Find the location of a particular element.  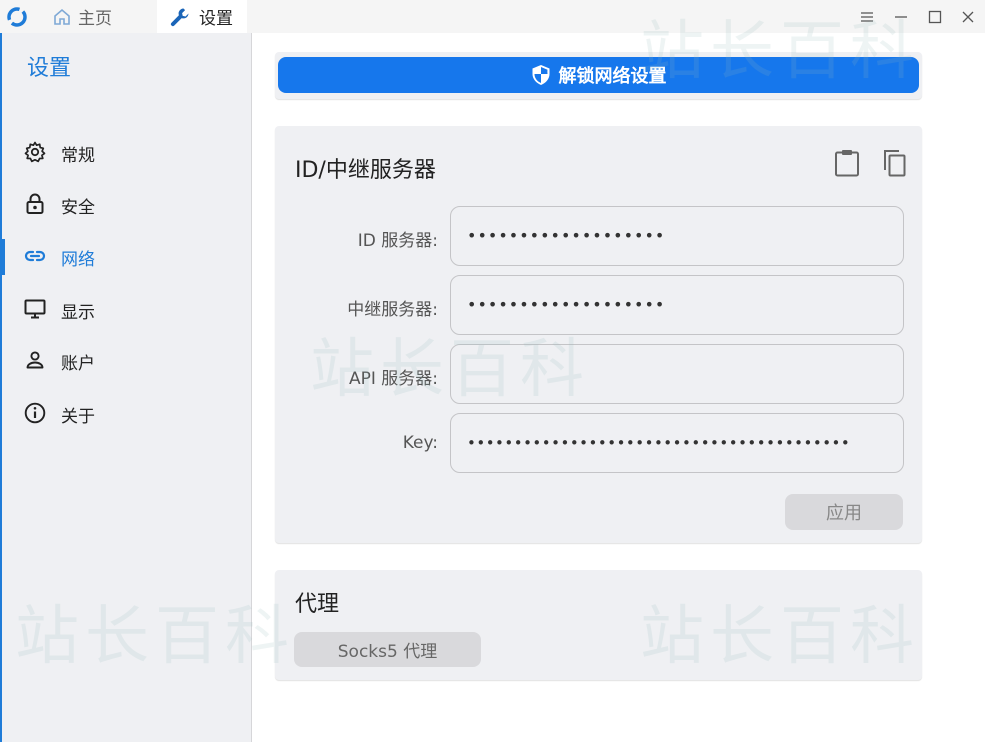

id-relay-title: ID/中继服务器 is located at coordinates (365, 170).